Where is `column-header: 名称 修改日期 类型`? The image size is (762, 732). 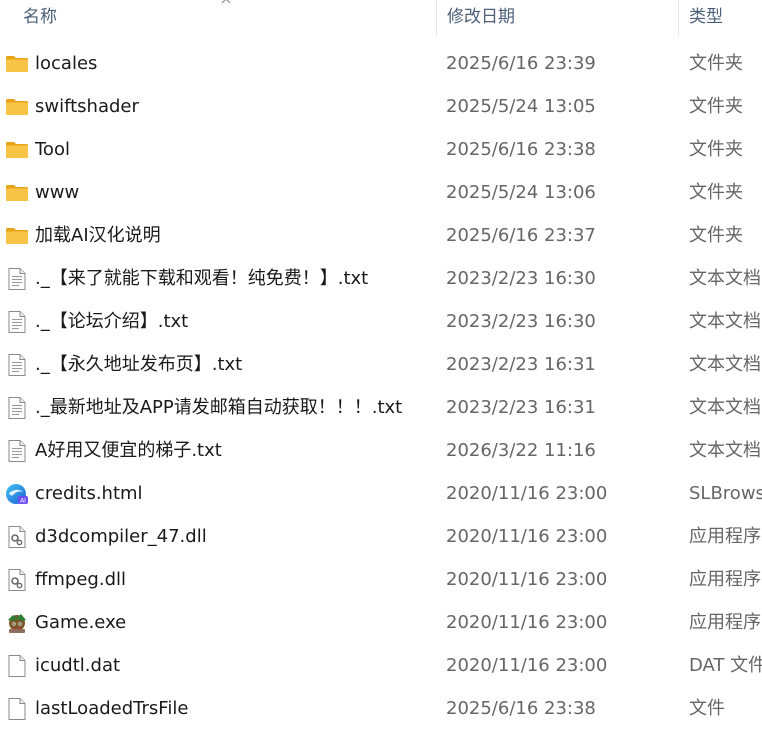
column-header: 名称 修改日期 类型 is located at coordinates (381, 18).